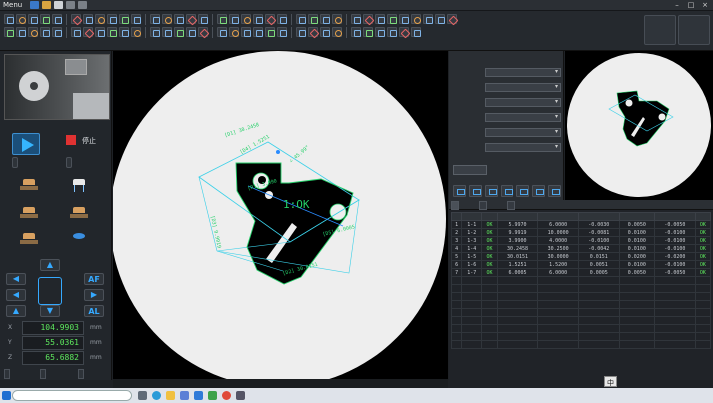 The image size is (713, 403). I want to click on auto-circle-icon, so click(33, 32).